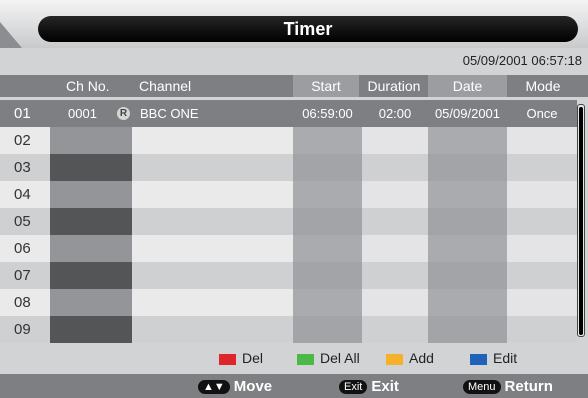 Image resolution: width=588 pixels, height=398 pixels. What do you see at coordinates (11, 35) in the screenshot?
I see `title-corner-decoration` at bounding box center [11, 35].